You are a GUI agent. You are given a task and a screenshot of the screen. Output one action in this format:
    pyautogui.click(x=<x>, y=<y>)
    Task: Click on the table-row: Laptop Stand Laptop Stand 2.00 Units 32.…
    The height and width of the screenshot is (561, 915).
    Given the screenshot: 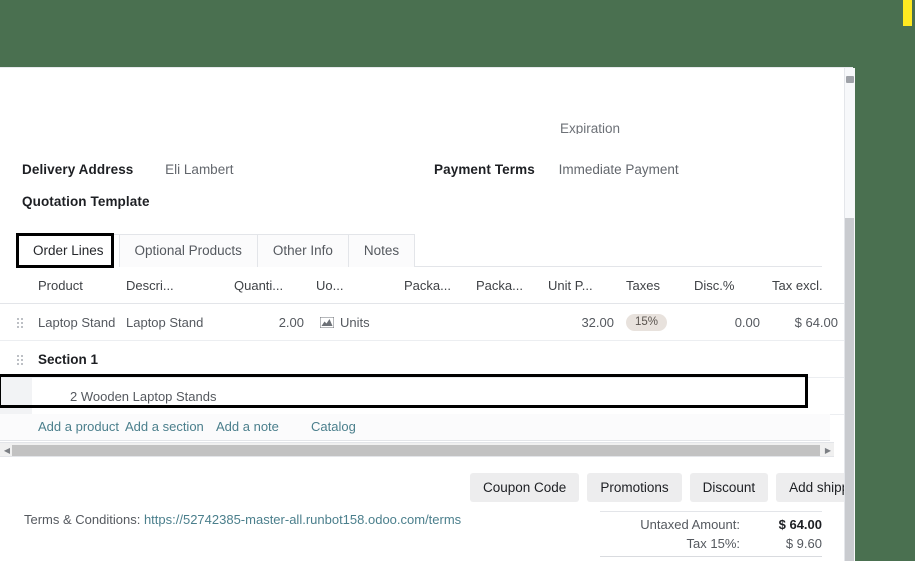 What is the action you would take?
    pyautogui.click(x=426, y=322)
    